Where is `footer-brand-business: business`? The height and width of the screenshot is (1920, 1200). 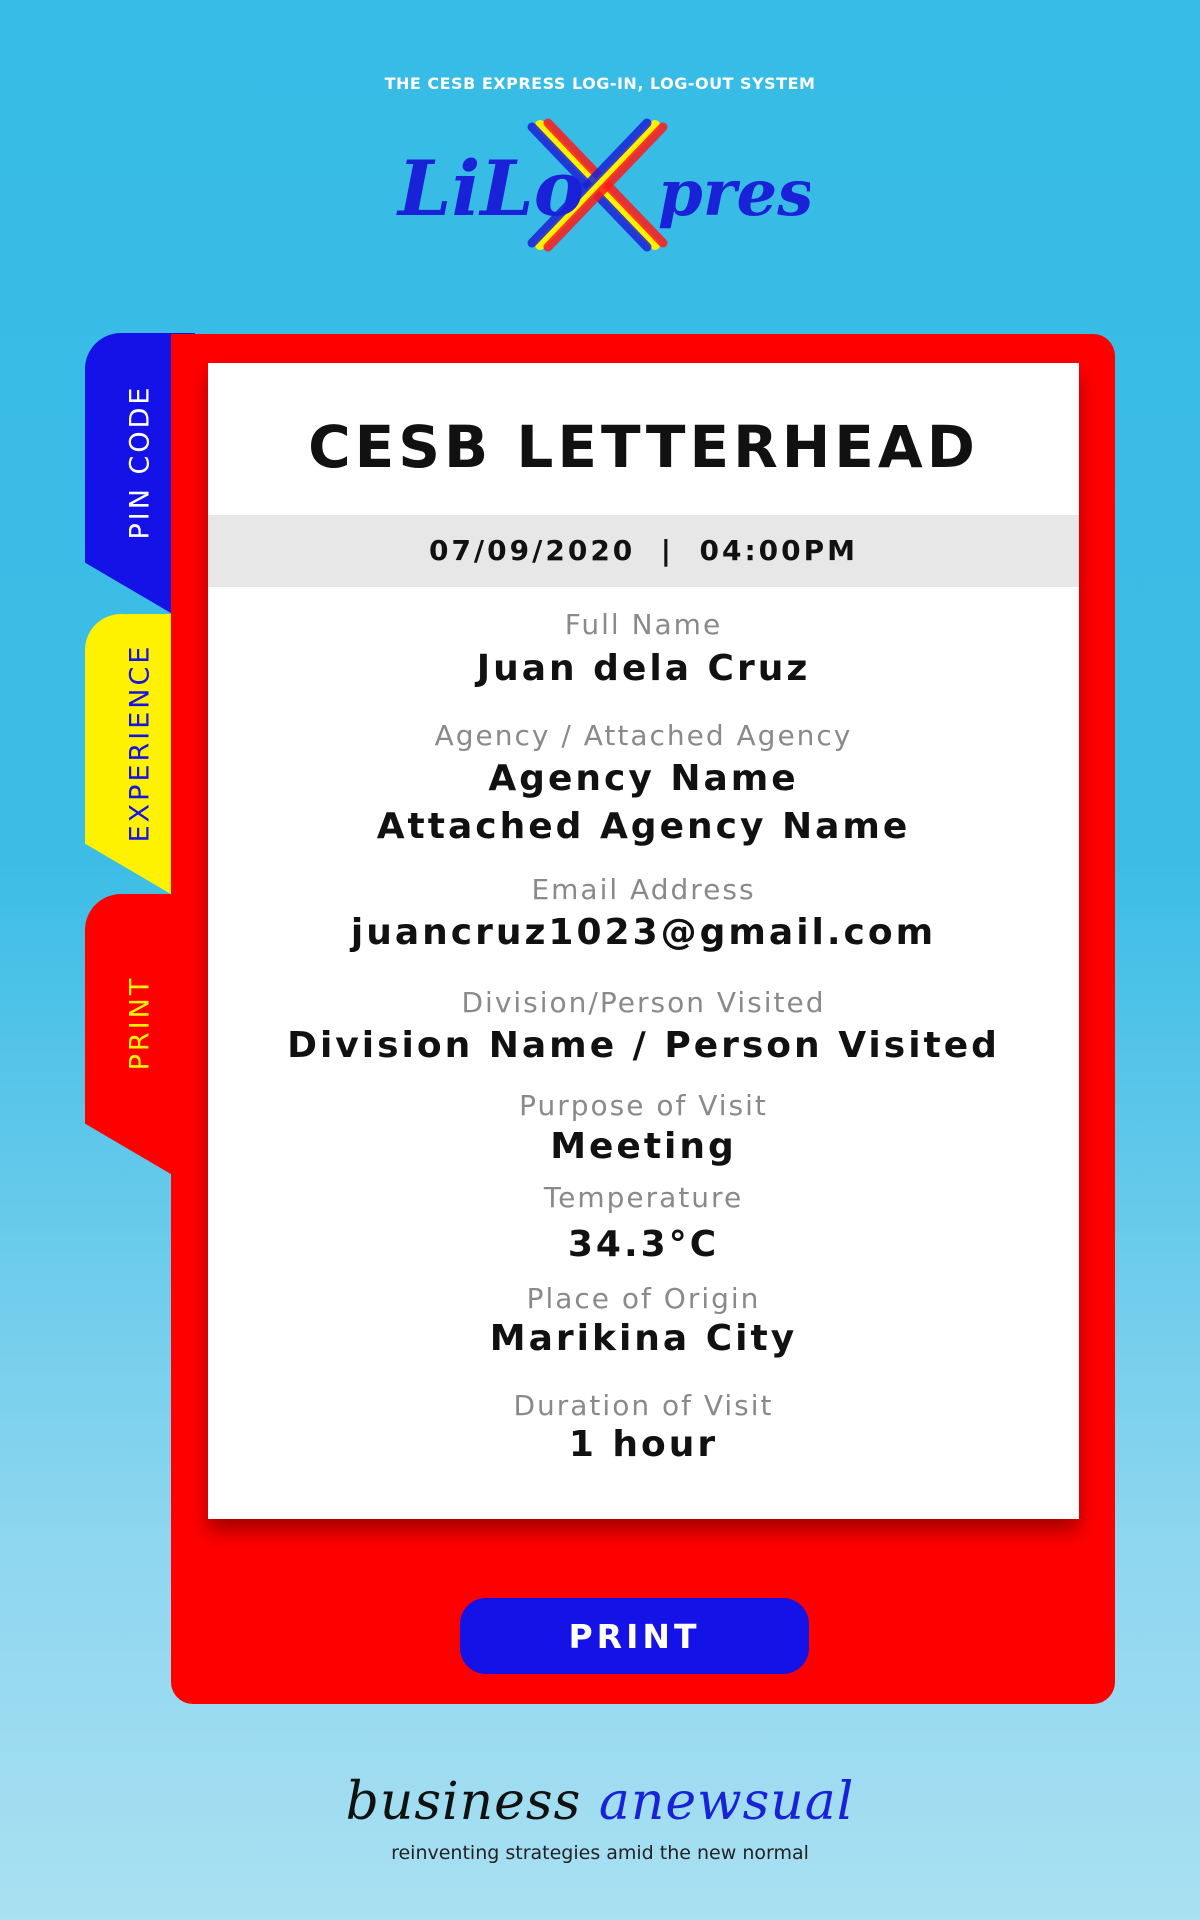 footer-brand-business: business is located at coordinates (472, 1802).